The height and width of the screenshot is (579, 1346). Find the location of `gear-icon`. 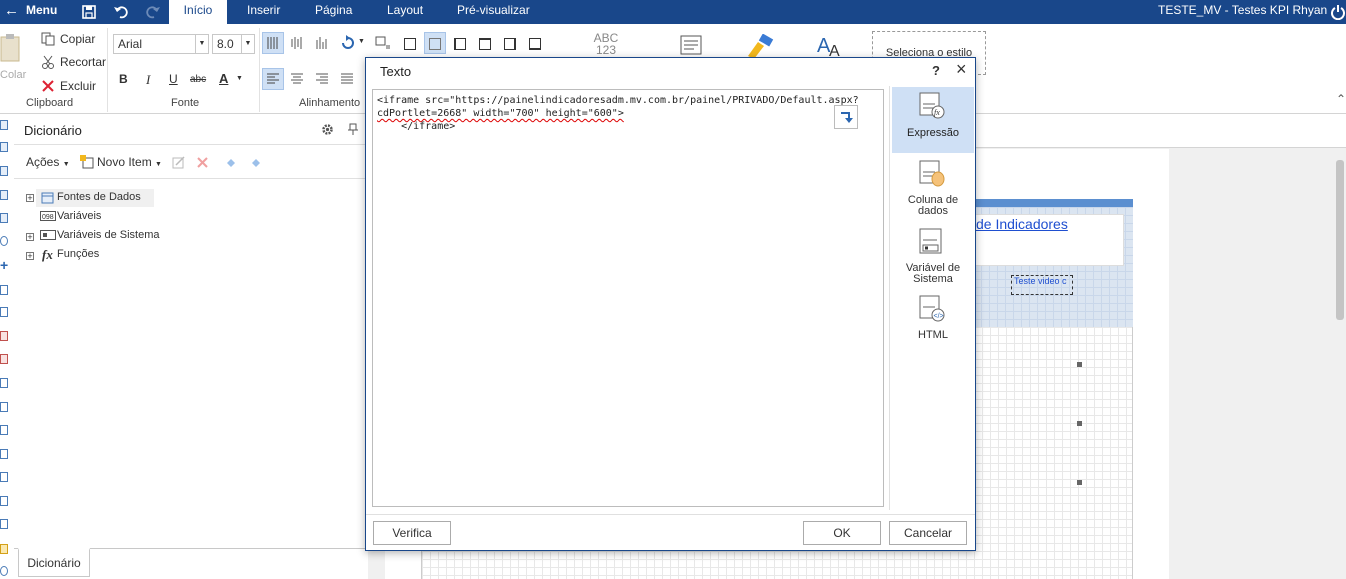

gear-icon is located at coordinates (327, 129).